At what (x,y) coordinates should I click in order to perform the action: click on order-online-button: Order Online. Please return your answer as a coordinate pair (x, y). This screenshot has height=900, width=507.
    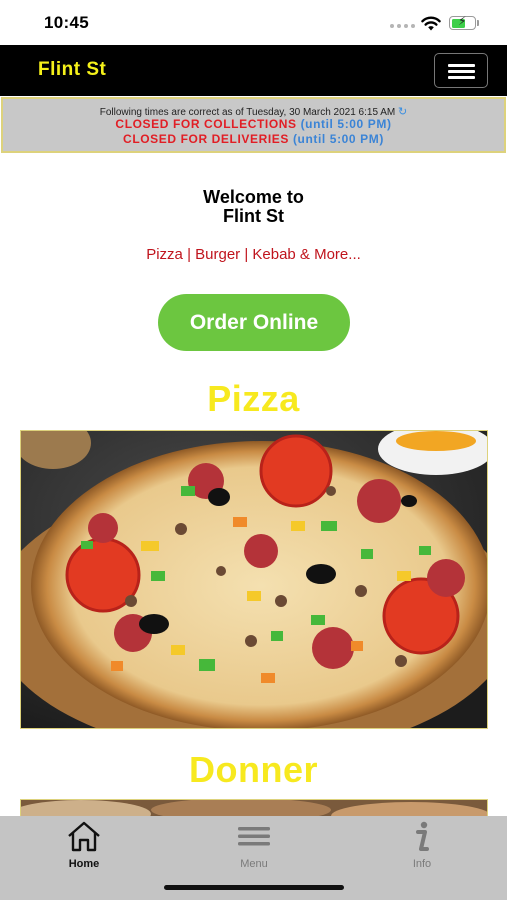
    Looking at the image, I should click on (254, 322).